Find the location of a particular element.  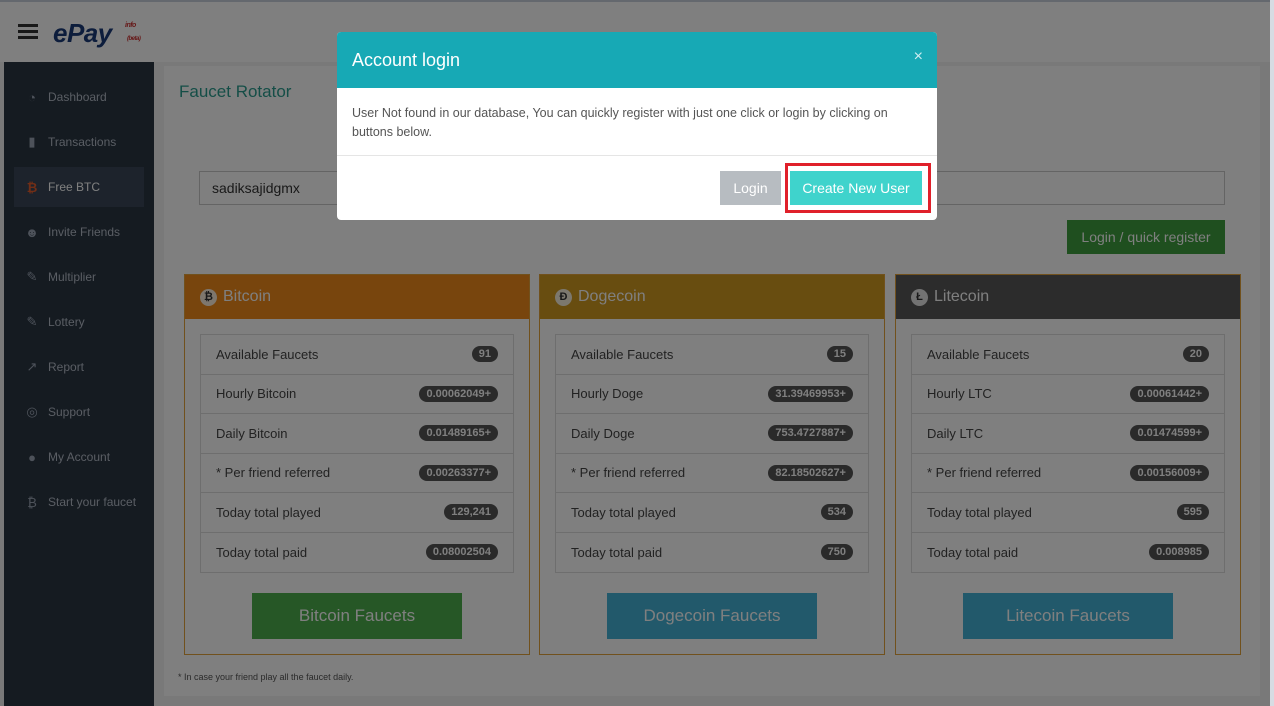

highlight-box is located at coordinates (858, 188).